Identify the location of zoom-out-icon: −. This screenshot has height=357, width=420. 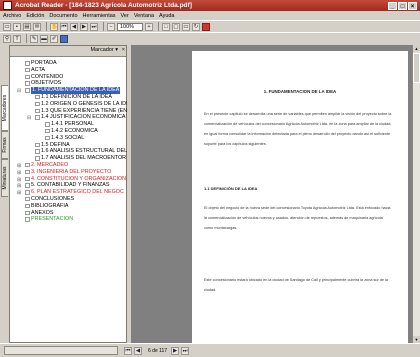
(111, 26).